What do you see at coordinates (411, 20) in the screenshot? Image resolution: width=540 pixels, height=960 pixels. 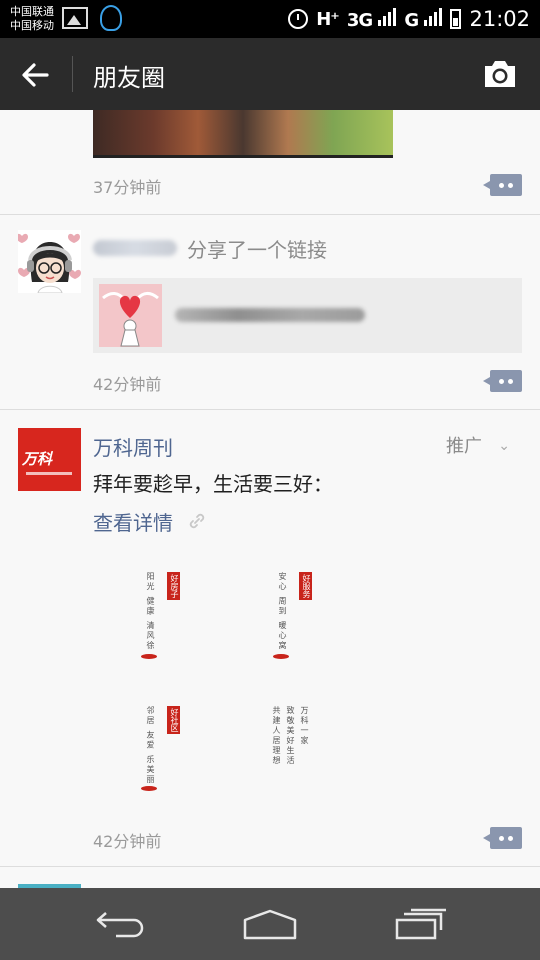 I see `network-type-3: G` at bounding box center [411, 20].